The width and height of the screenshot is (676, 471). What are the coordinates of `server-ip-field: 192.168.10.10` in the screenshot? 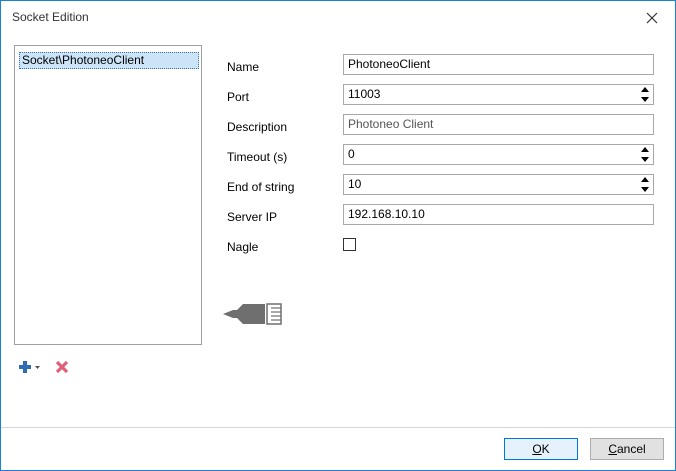 It's located at (498, 214).